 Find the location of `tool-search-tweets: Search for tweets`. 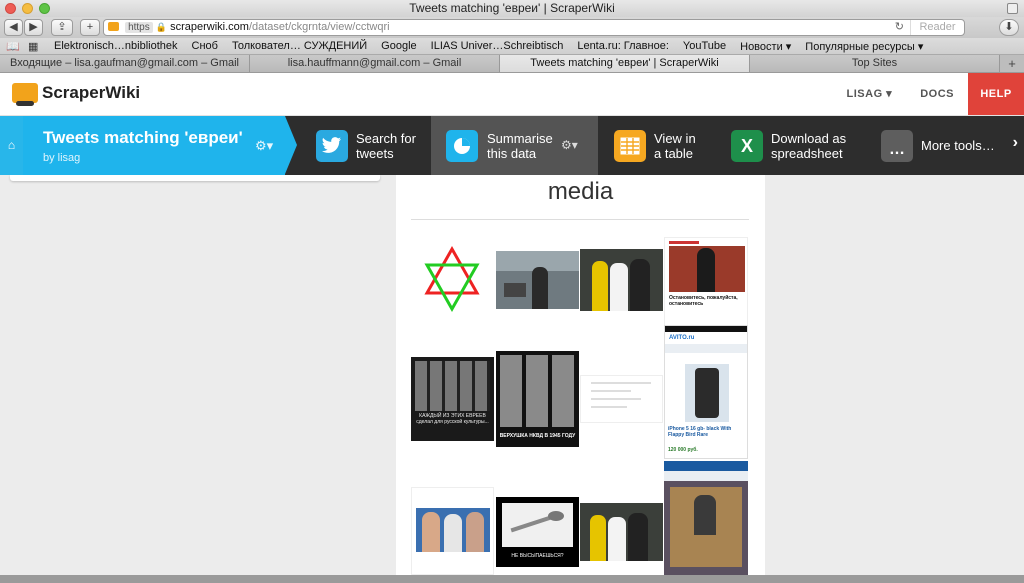

tool-search-tweets: Search for tweets is located at coordinates (365, 145).